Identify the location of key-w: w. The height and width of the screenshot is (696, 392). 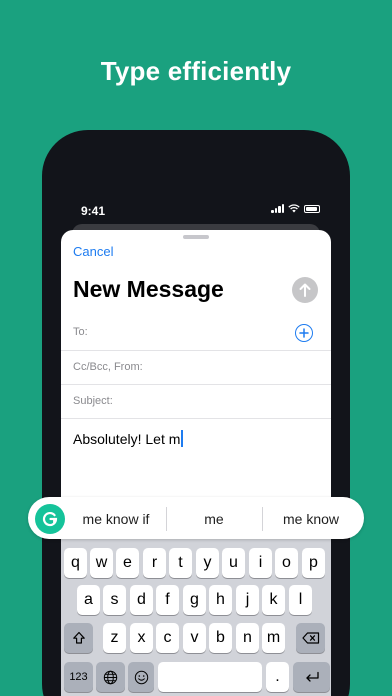
(101, 563).